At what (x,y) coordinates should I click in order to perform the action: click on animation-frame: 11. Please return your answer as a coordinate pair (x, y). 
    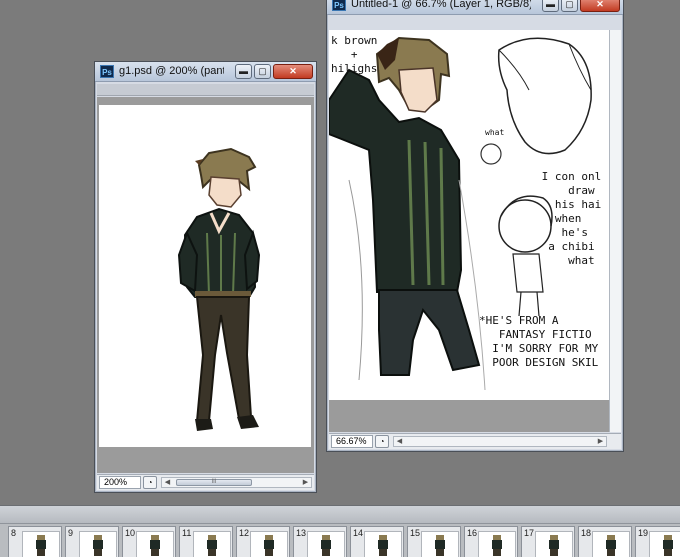
    Looking at the image, I should click on (206, 541).